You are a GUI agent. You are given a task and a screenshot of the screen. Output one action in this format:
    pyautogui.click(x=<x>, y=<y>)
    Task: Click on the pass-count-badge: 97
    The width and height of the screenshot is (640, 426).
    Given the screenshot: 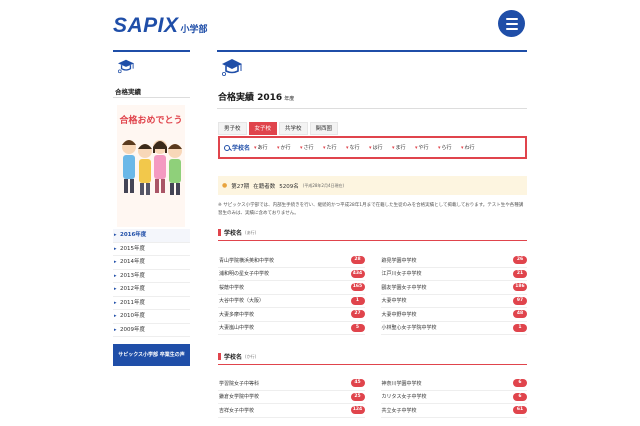 What is the action you would take?
    pyautogui.click(x=520, y=300)
    